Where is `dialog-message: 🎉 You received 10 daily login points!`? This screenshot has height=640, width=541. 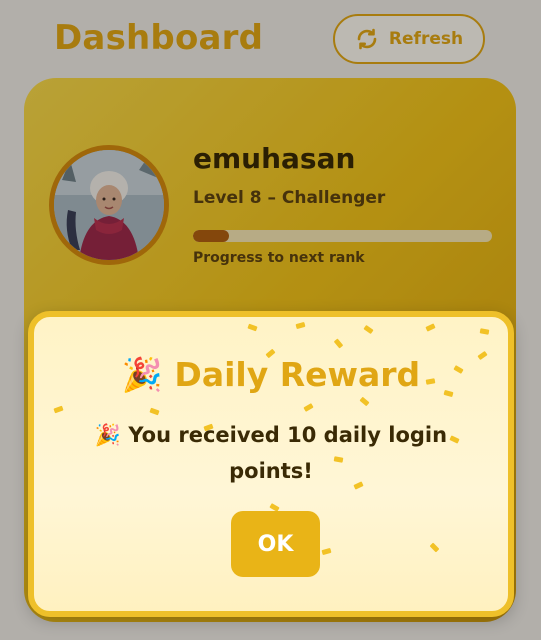 dialog-message: 🎉 You received 10 daily login points! is located at coordinates (271, 453).